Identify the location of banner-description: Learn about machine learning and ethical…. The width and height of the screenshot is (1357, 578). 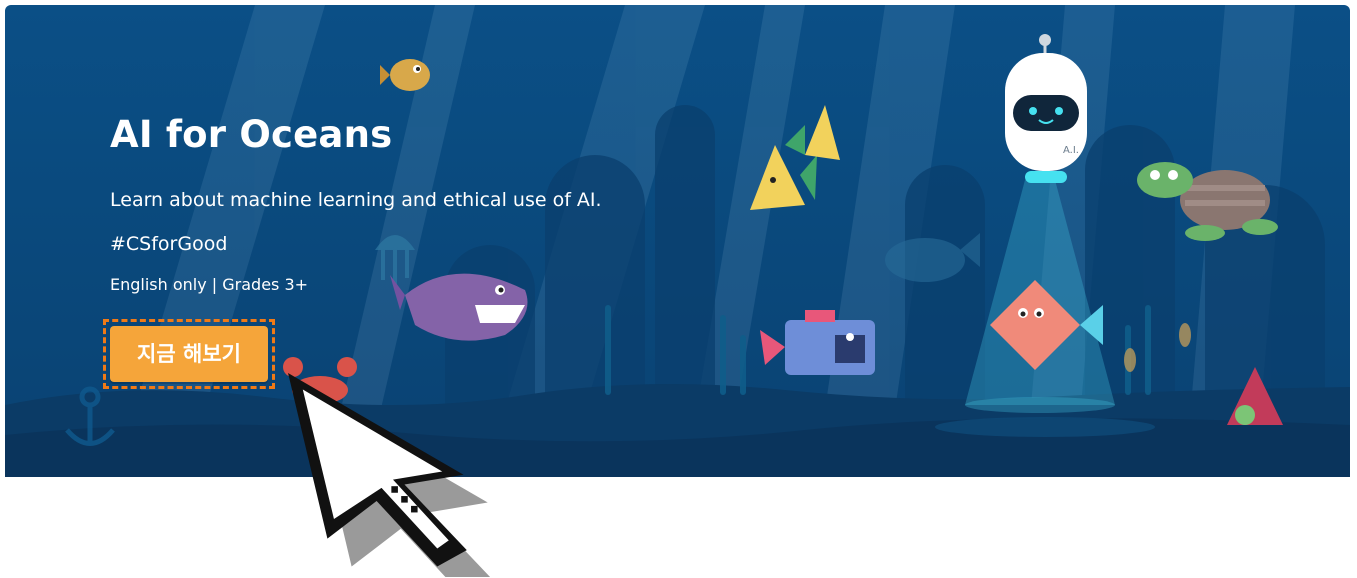
(356, 200).